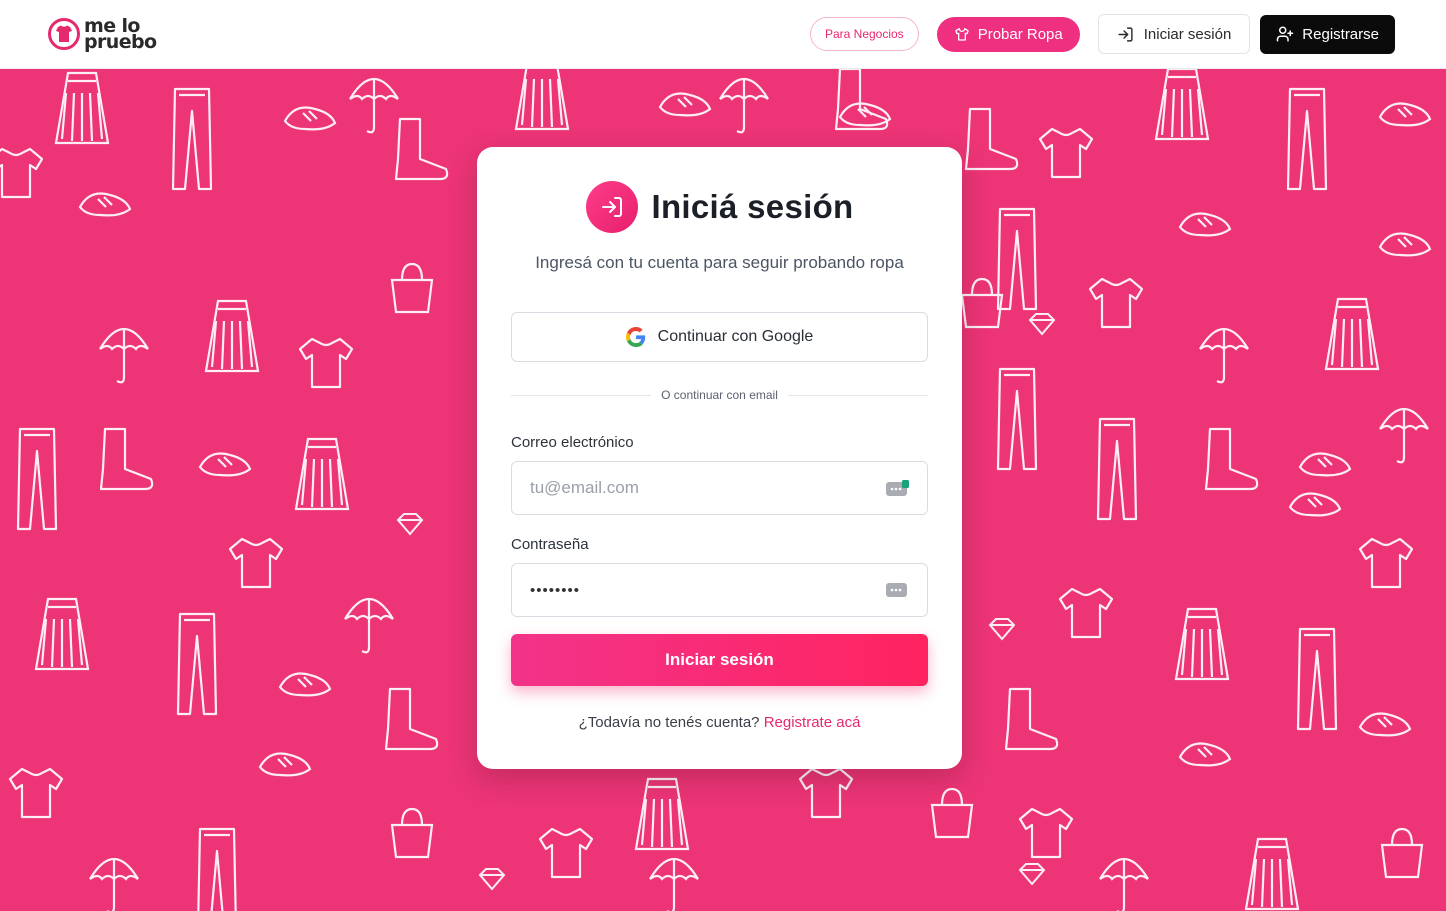 The height and width of the screenshot is (911, 1446). What do you see at coordinates (1340, 34) in the screenshot?
I see `register-button-label: Registrarse` at bounding box center [1340, 34].